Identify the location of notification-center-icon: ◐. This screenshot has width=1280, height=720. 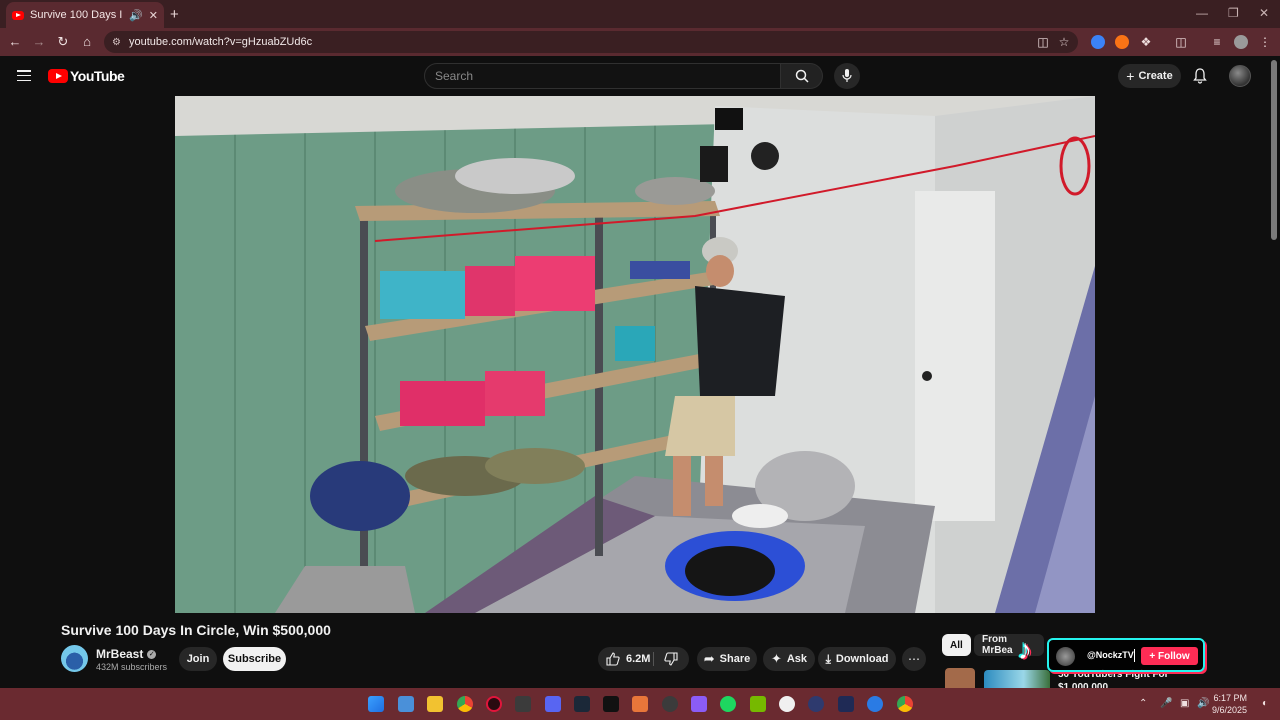
(1265, 703).